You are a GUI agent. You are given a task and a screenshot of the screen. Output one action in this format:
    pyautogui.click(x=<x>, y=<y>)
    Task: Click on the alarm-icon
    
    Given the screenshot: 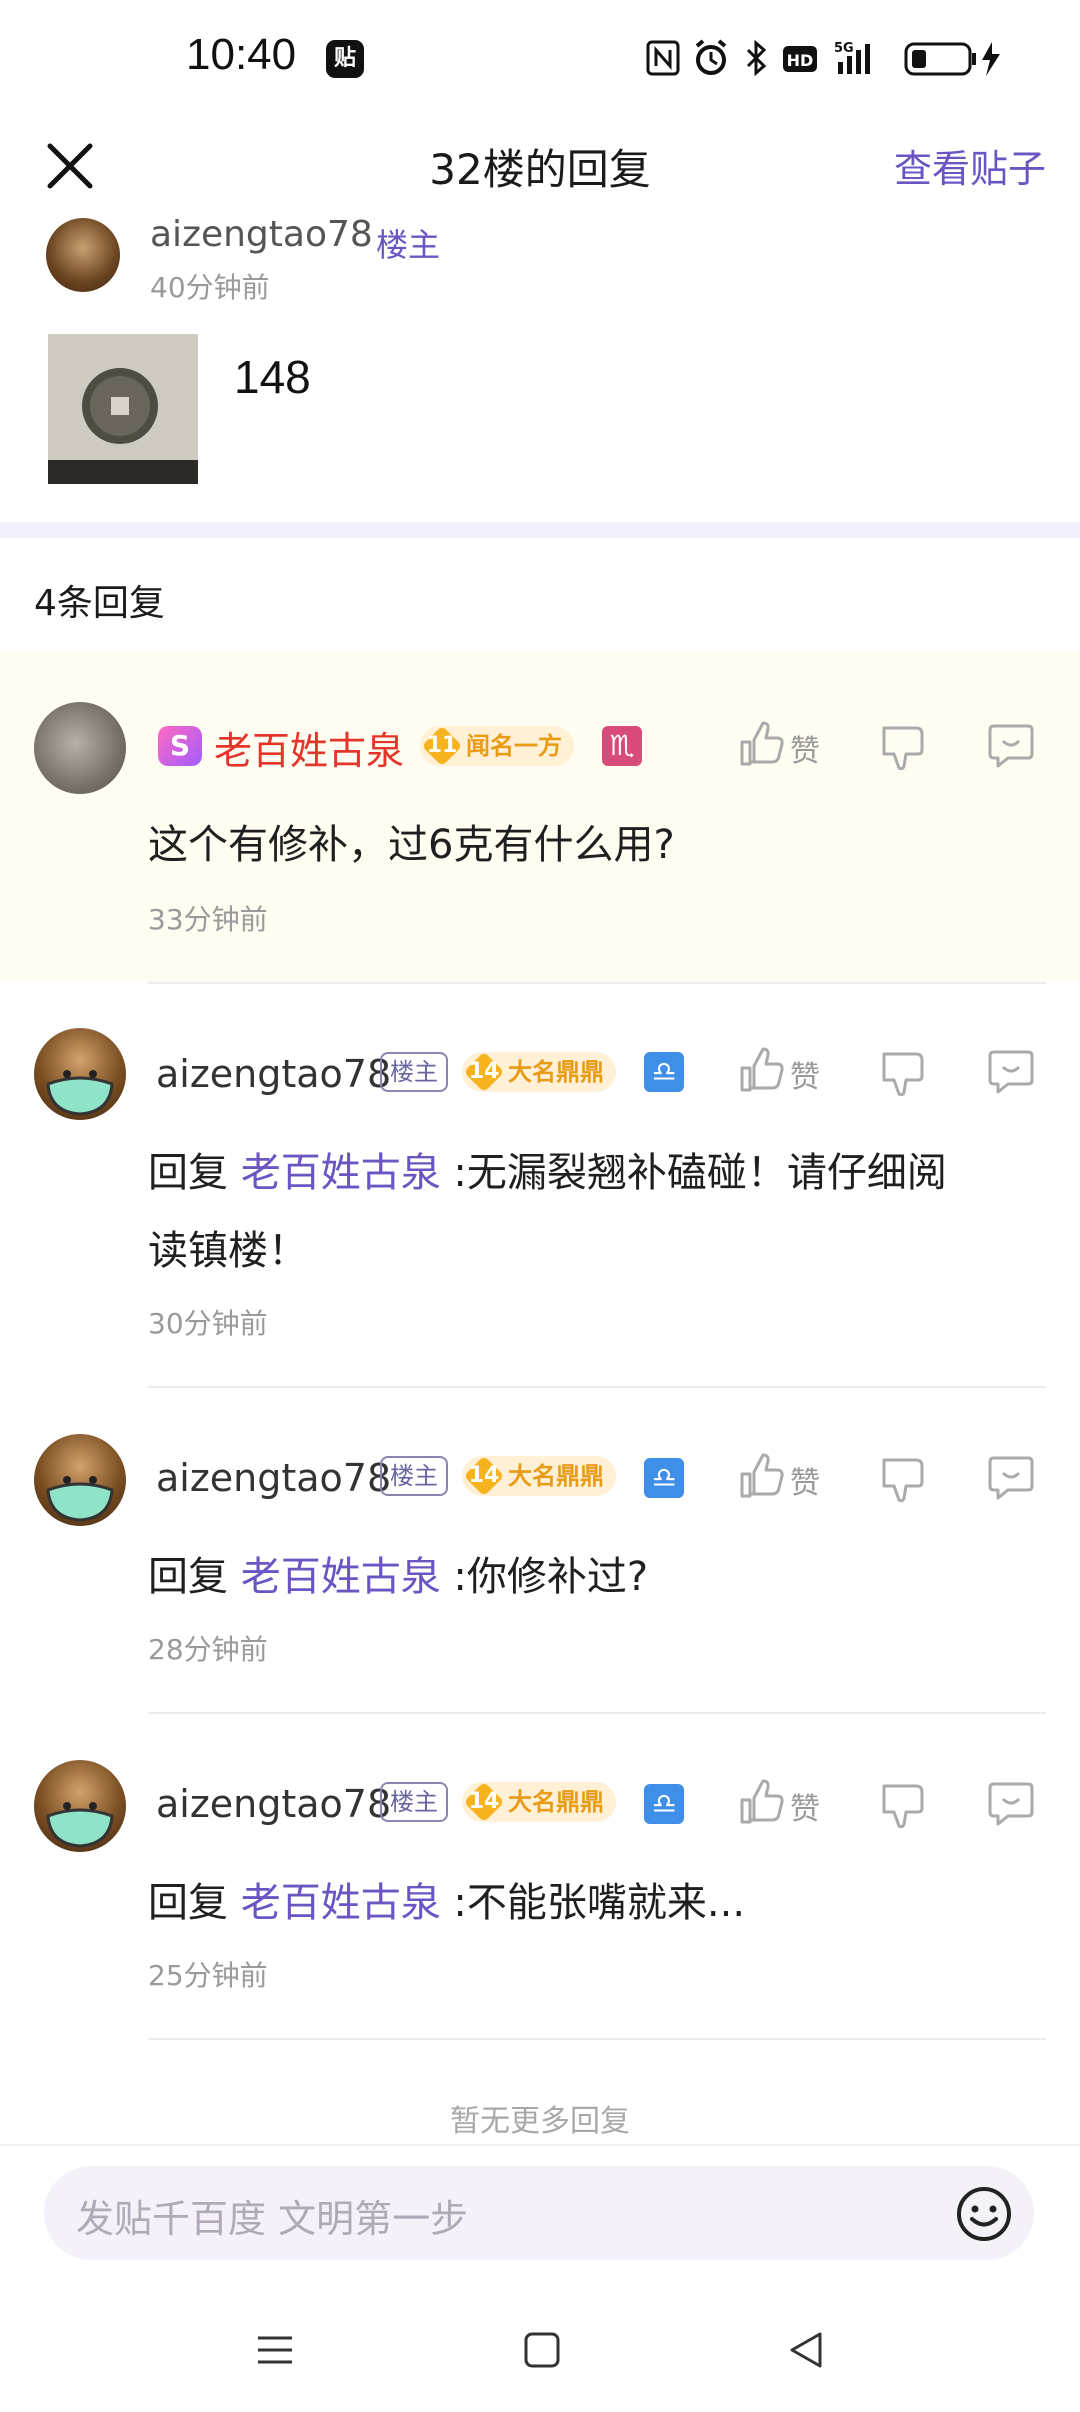 What is the action you would take?
    pyautogui.click(x=711, y=57)
    